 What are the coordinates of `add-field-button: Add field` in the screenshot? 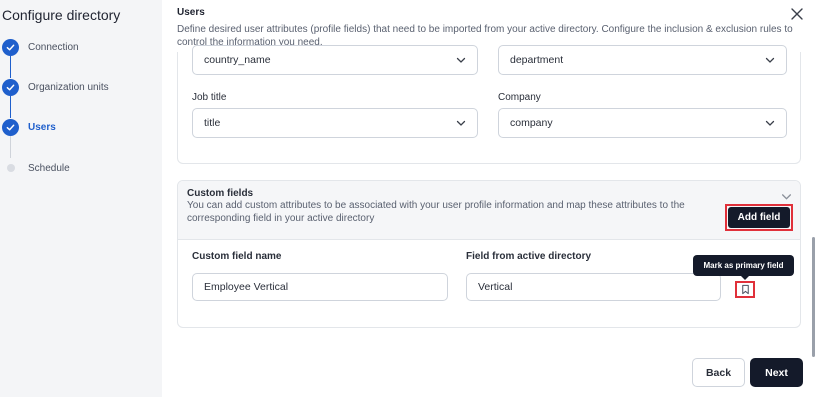 It's located at (759, 217).